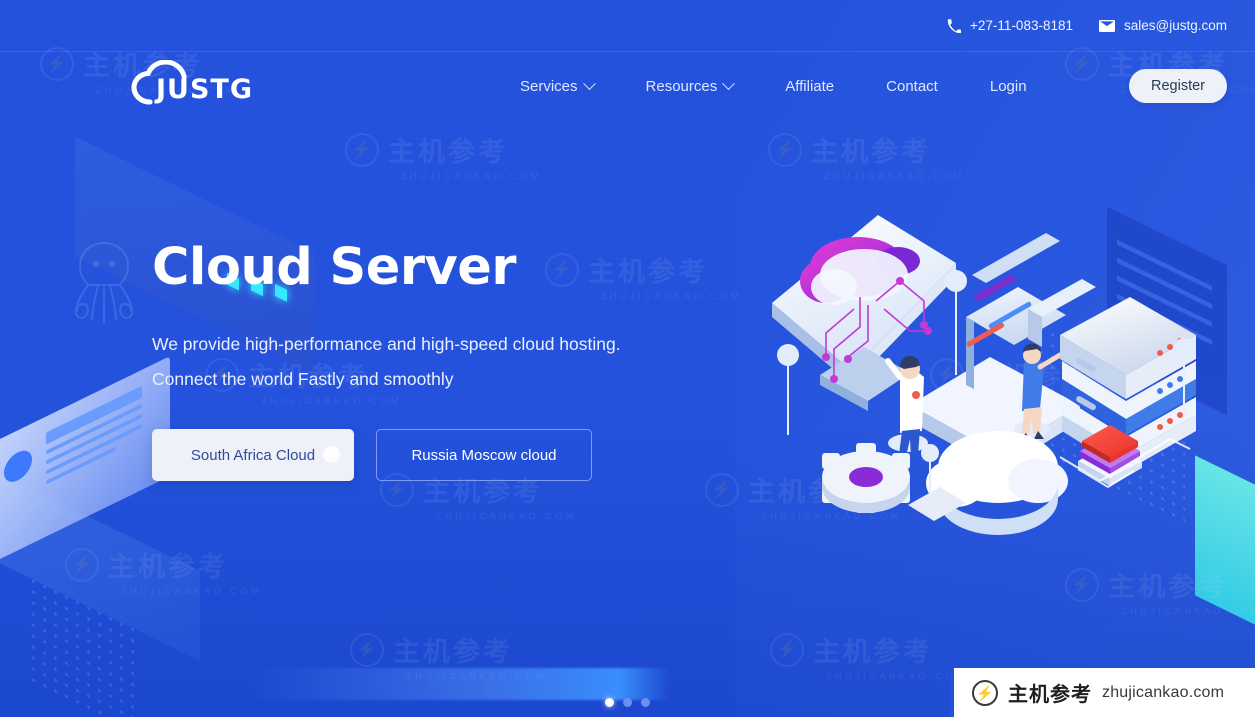  I want to click on dot-grid-decoration-left, so click(83, 645).